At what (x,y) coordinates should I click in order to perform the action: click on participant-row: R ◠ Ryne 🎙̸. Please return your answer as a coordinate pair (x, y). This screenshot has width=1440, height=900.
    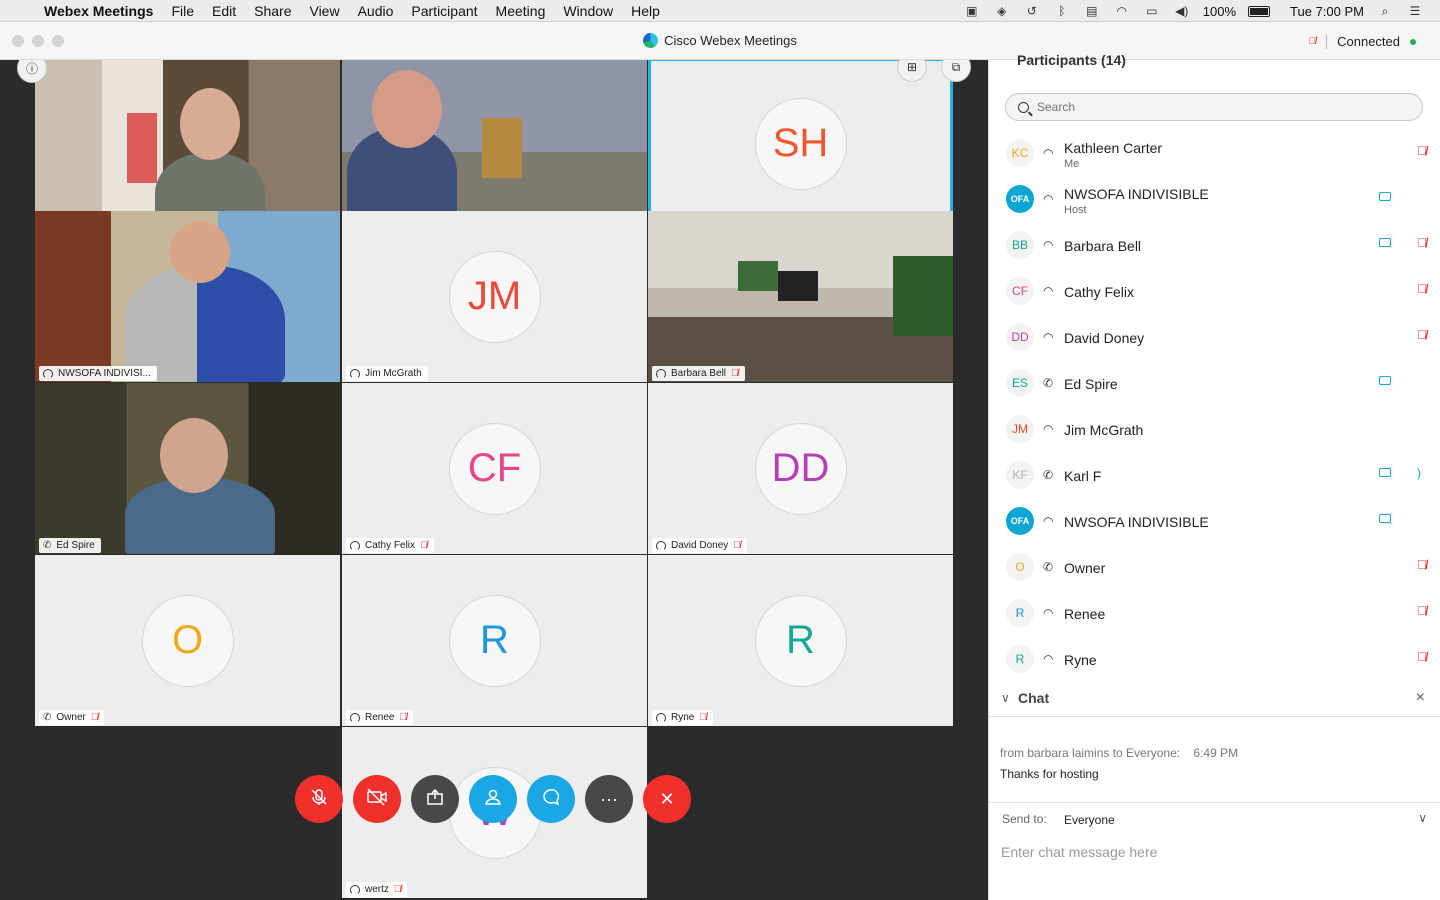
    Looking at the image, I should click on (1214, 659).